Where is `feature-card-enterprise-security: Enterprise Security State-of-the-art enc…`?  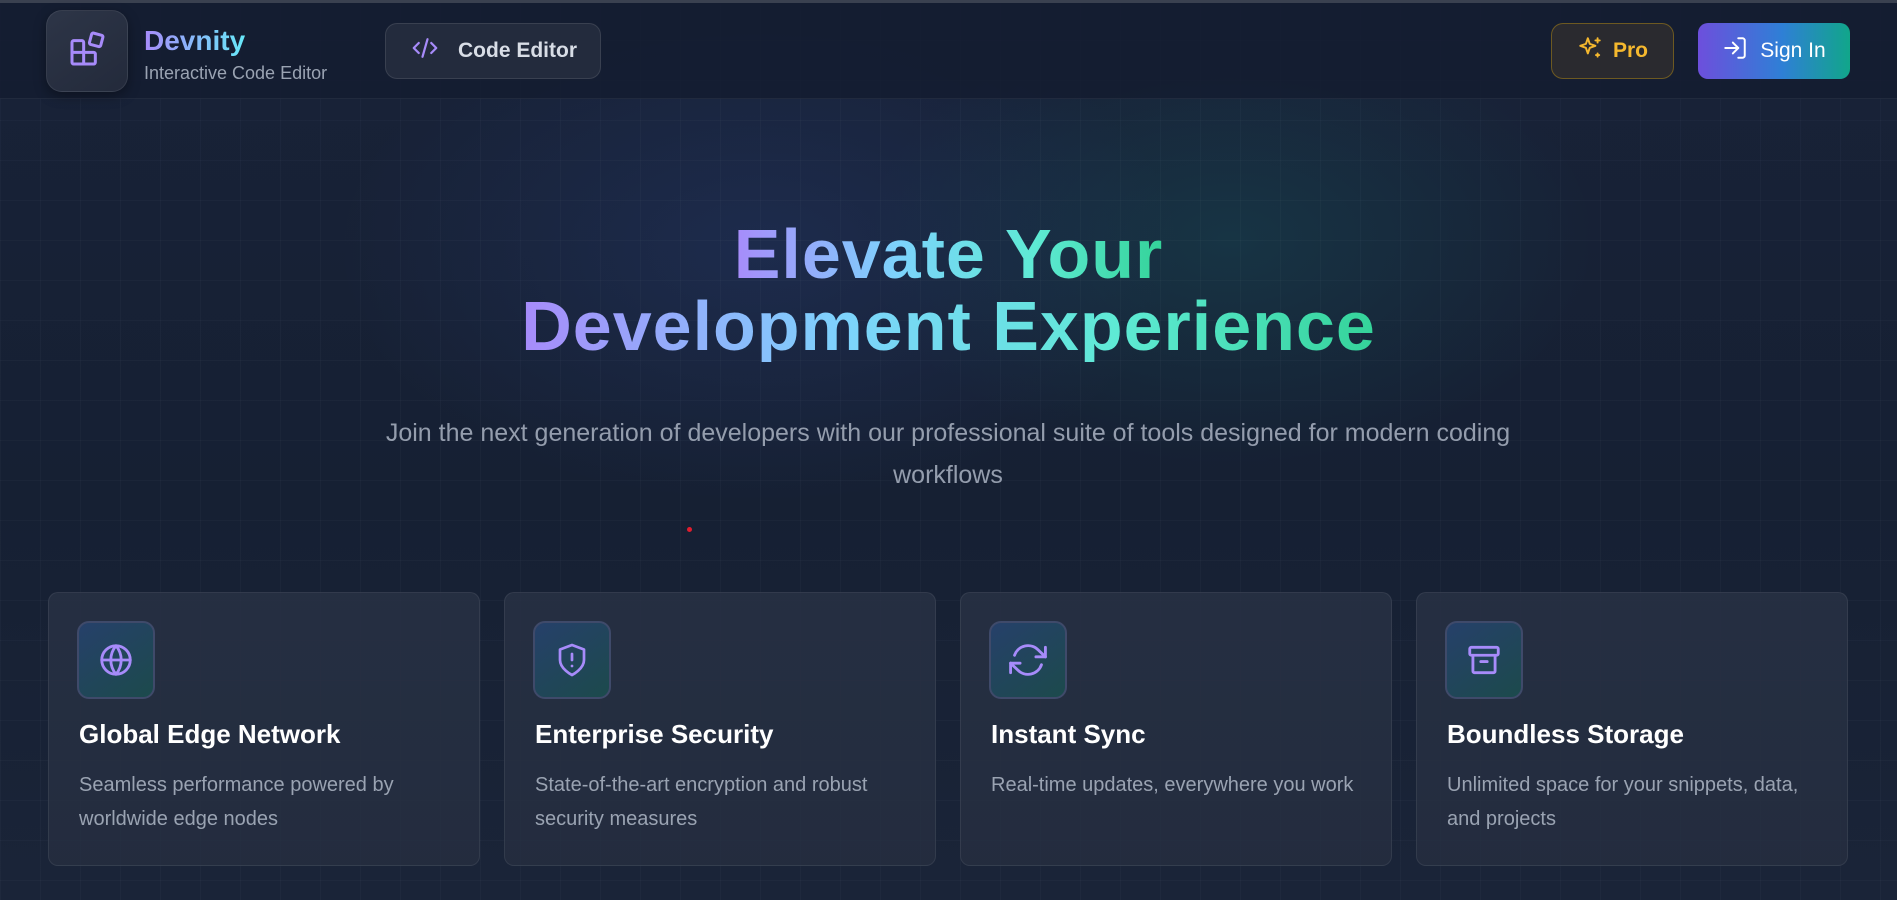 feature-card-enterprise-security: Enterprise Security State-of-the-art enc… is located at coordinates (720, 729).